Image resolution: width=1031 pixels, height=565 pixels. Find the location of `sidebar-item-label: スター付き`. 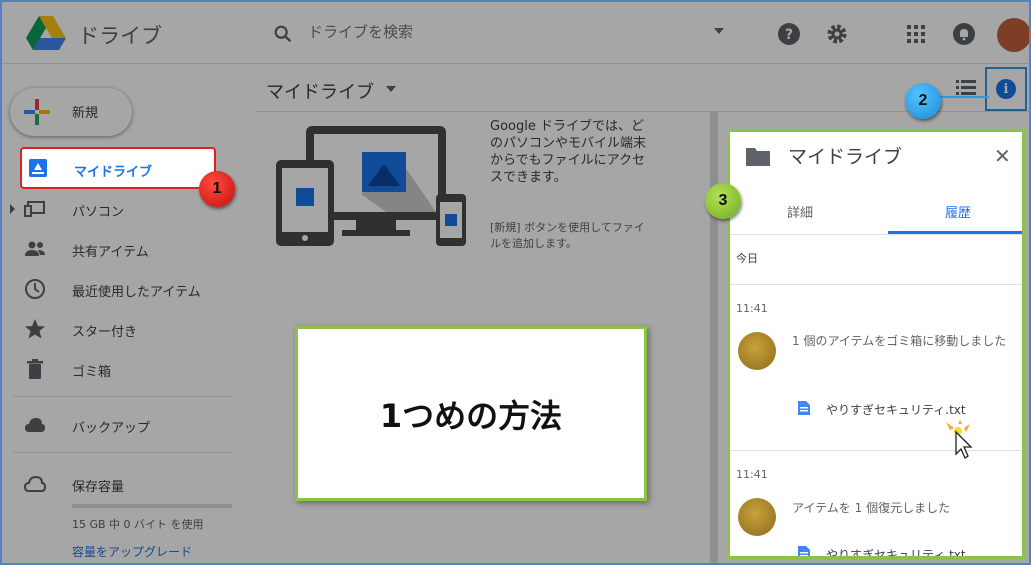

sidebar-item-label: スター付き is located at coordinates (105, 332).